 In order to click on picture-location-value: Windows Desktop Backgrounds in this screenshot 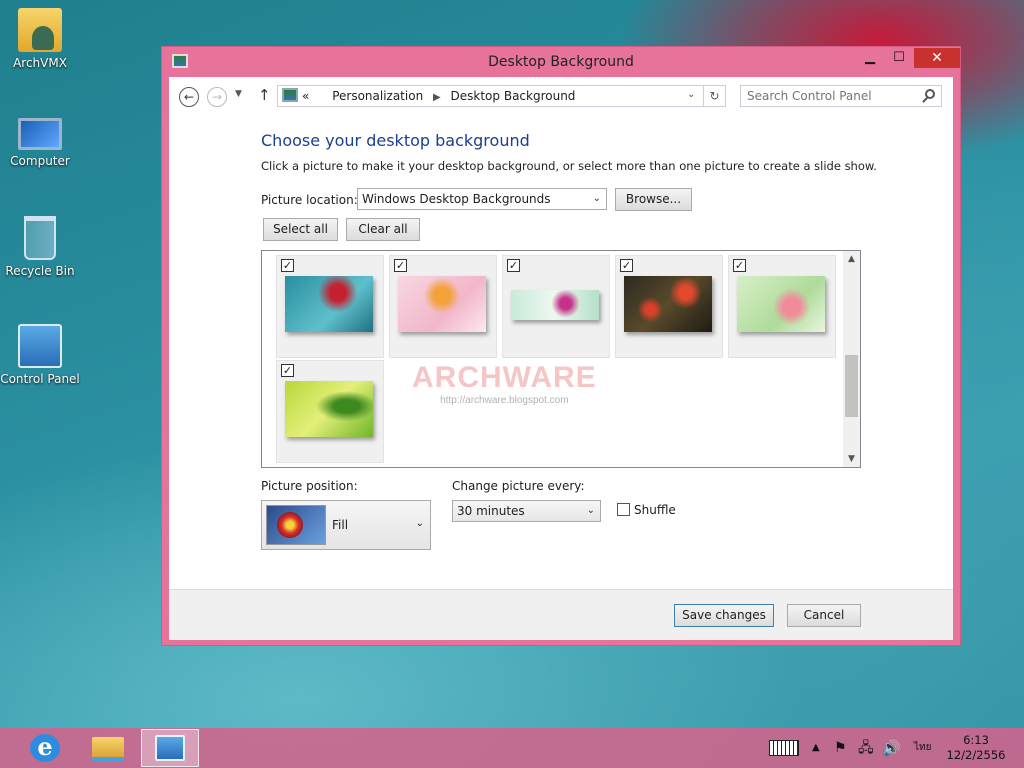, I will do `click(456, 199)`.